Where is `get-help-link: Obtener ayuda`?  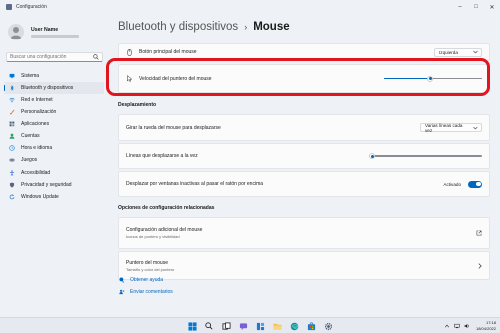
get-help-link: Obtener ayuda is located at coordinates (141, 280).